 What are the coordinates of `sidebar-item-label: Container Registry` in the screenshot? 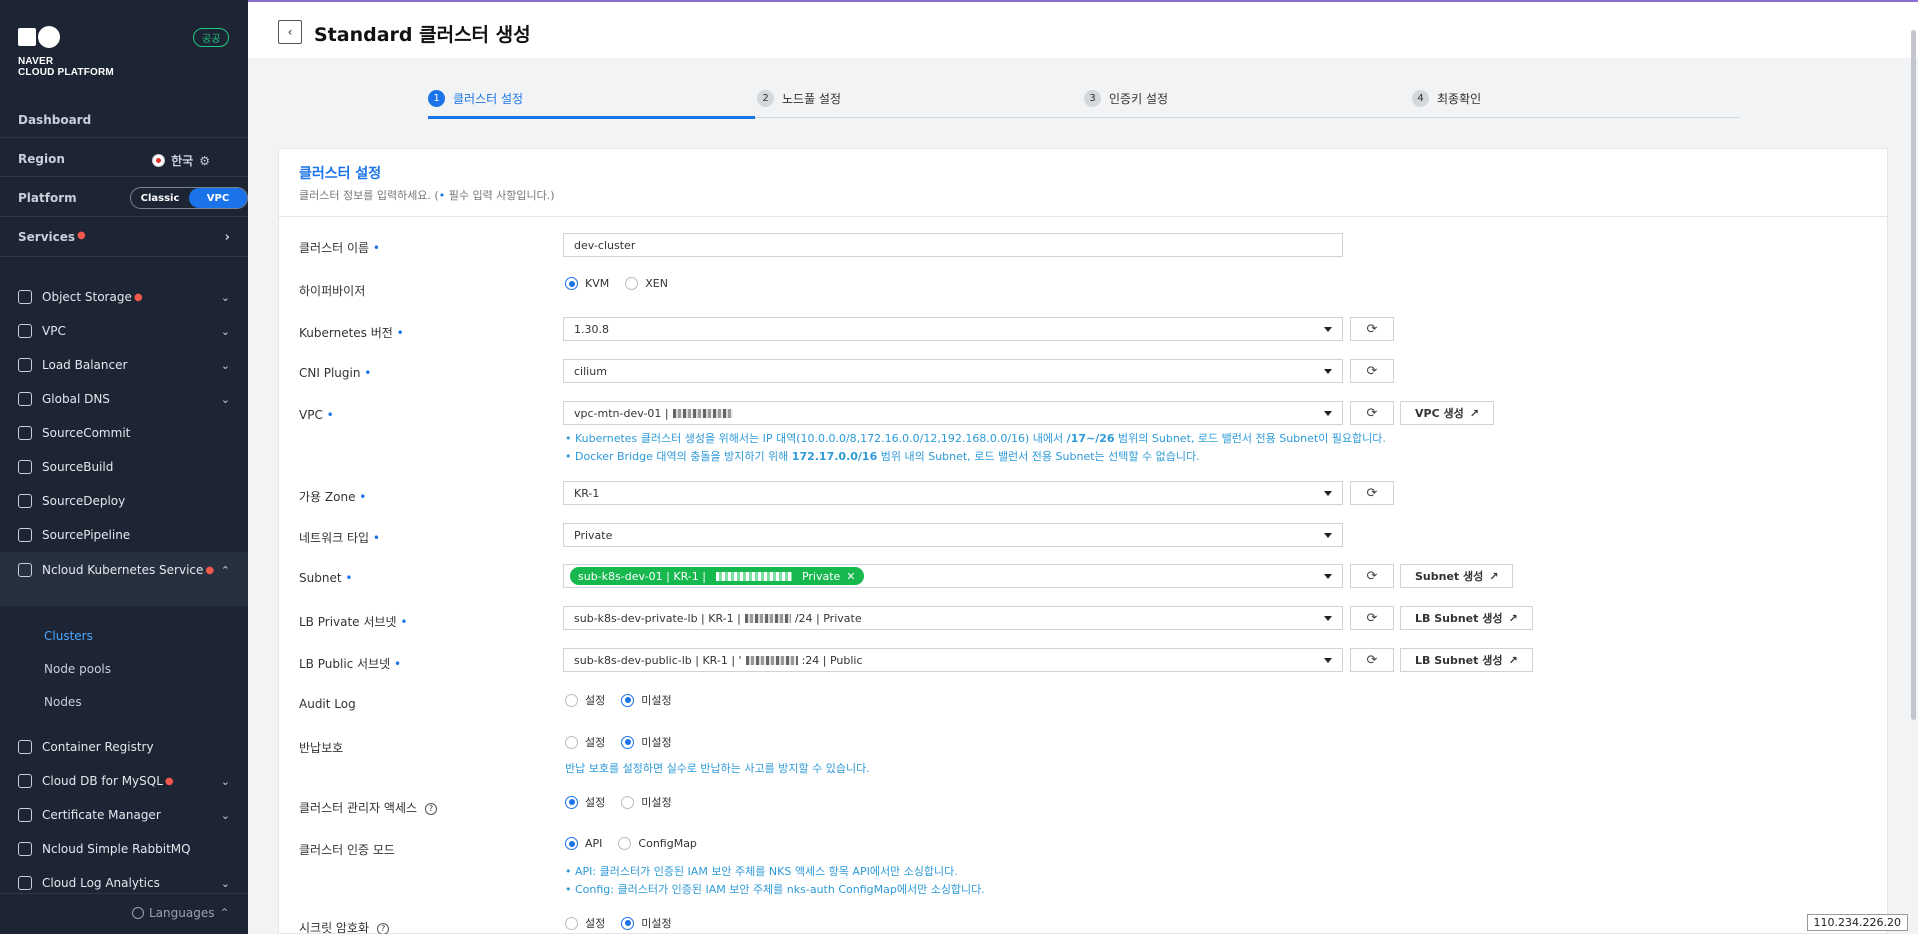 It's located at (98, 747).